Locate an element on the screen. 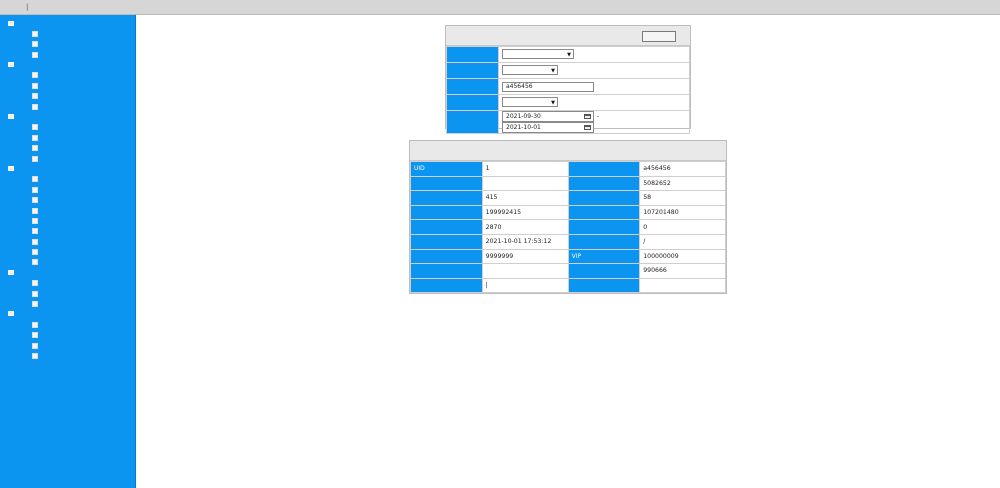 This screenshot has width=1000, height=488. table-row: 415 58 is located at coordinates (568, 198).